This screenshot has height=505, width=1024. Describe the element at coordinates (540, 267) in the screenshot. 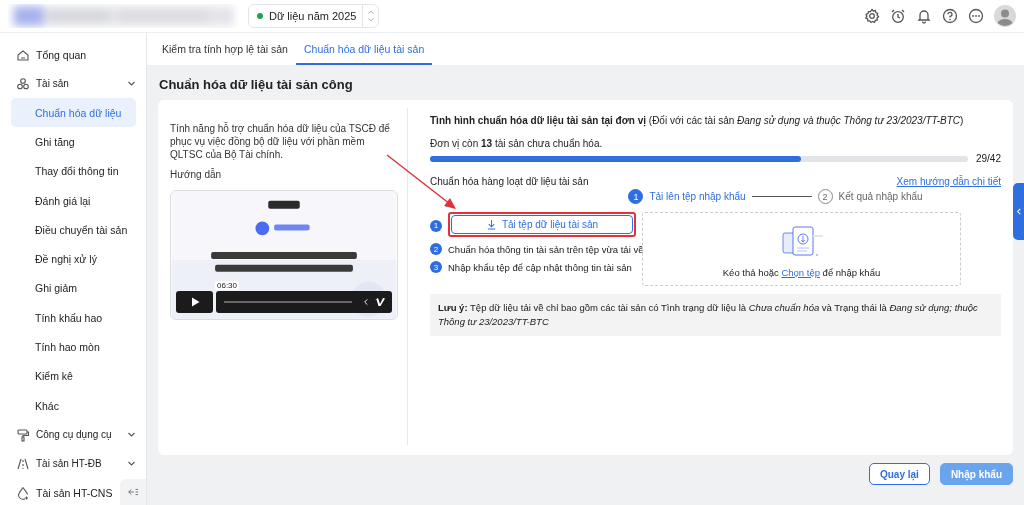

I see `instruction-text: Nhập khẩu tệp để cập nhật thông tin tài sản` at that location.